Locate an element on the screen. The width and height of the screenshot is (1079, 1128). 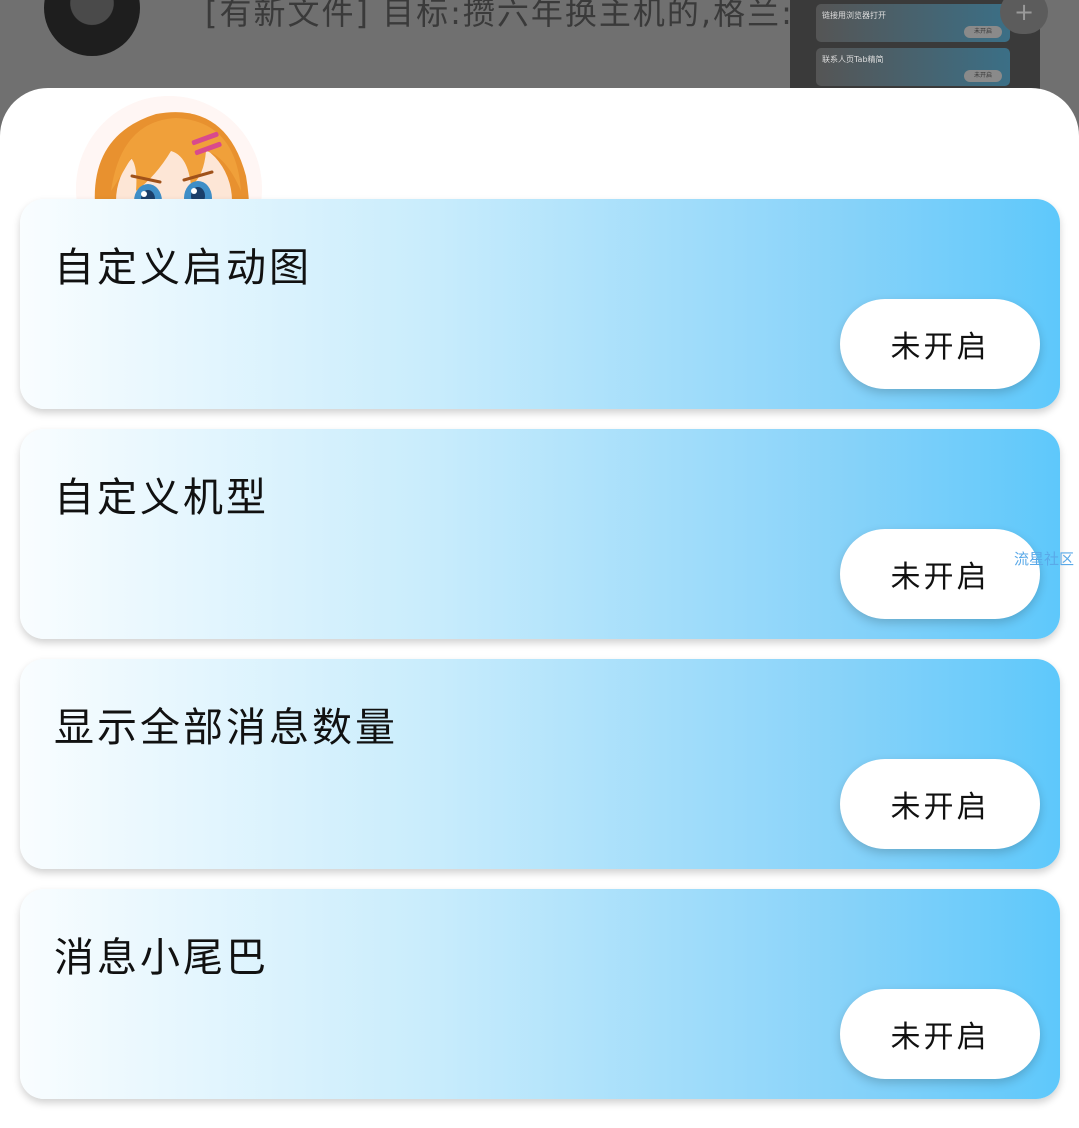
background-preview-item: 联系人页Tab精简 未开启 is located at coordinates (913, 67).